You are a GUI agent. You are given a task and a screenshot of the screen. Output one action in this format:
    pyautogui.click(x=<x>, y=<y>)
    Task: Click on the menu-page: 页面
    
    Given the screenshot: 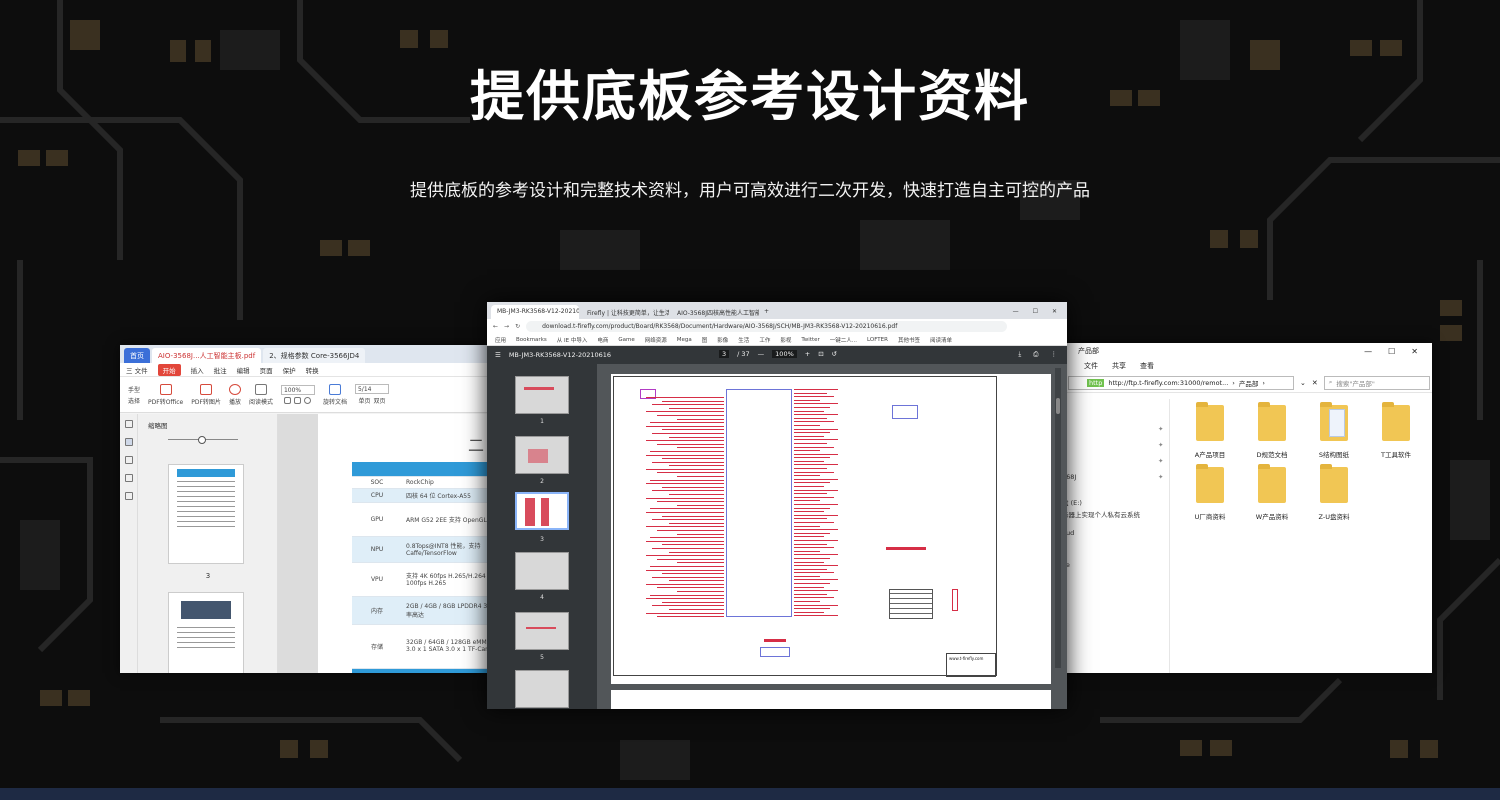 What is the action you would take?
    pyautogui.click(x=266, y=370)
    